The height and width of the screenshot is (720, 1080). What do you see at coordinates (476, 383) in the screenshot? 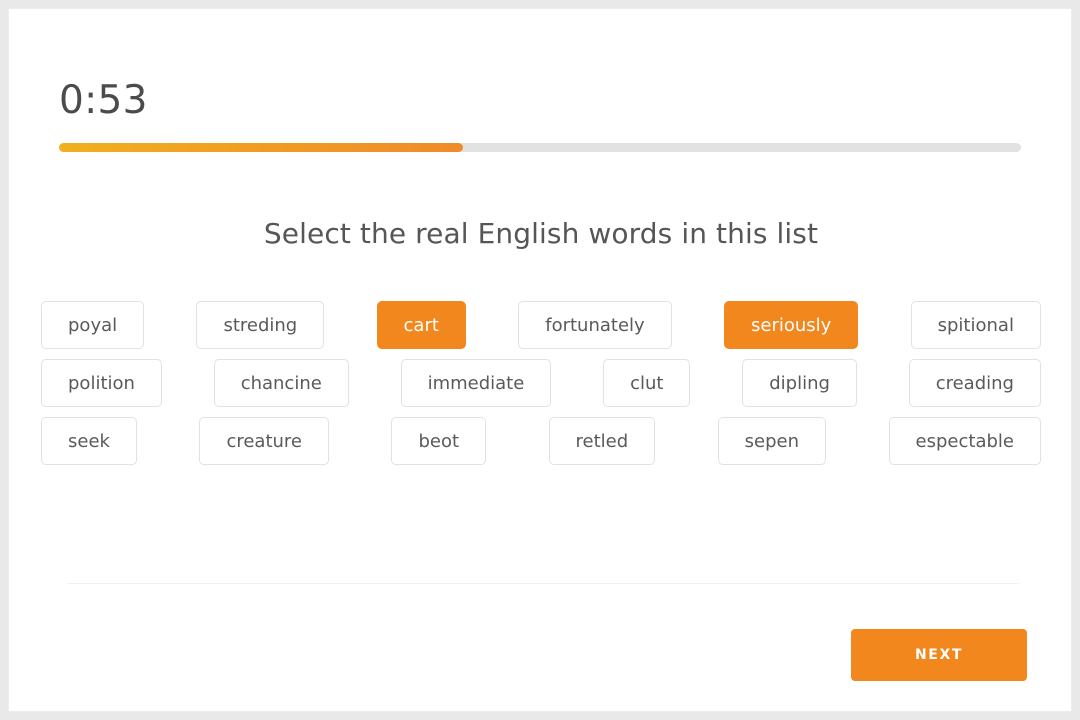
I see `word-option-immediate: immediate` at bounding box center [476, 383].